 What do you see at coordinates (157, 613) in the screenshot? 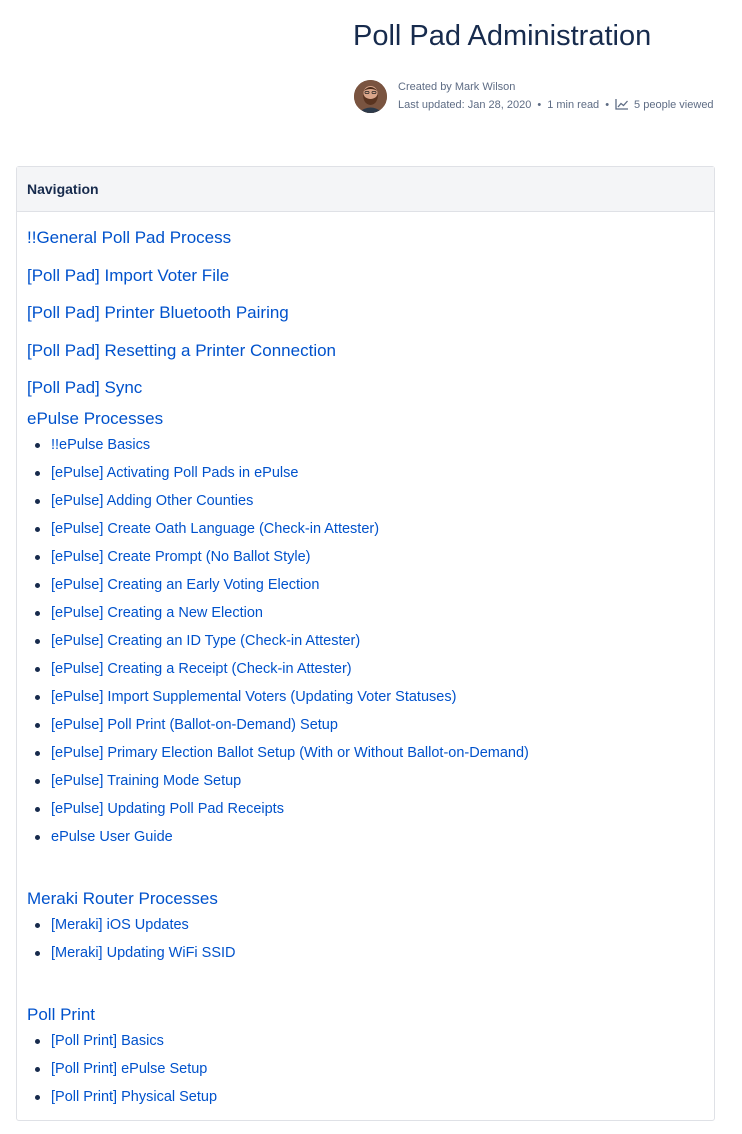
I see `epulse-link: [ePulse] Creating a New Election` at bounding box center [157, 613].